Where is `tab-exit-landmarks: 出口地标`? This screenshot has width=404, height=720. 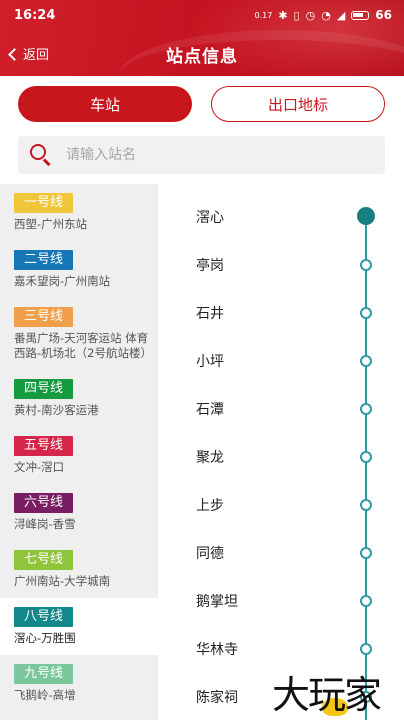
tab-exit-landmarks: 出口地标 is located at coordinates (298, 104).